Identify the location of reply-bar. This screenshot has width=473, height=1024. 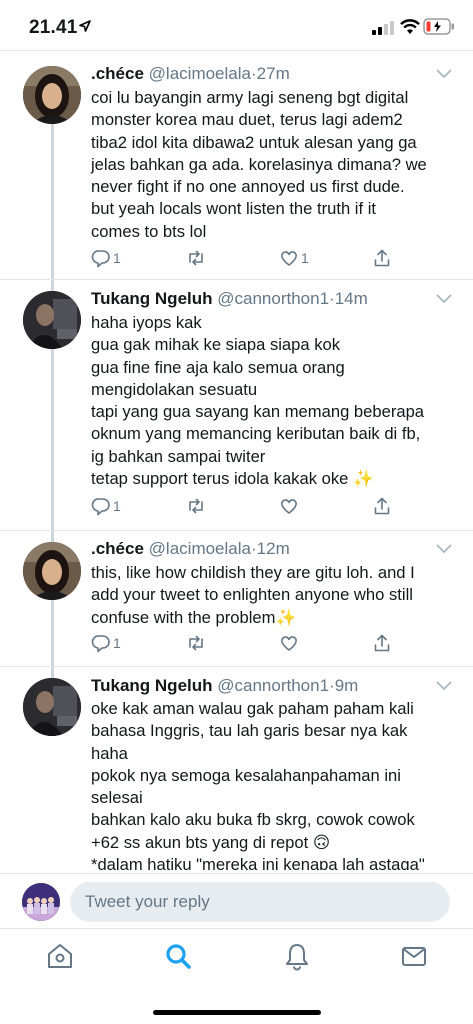
(236, 900).